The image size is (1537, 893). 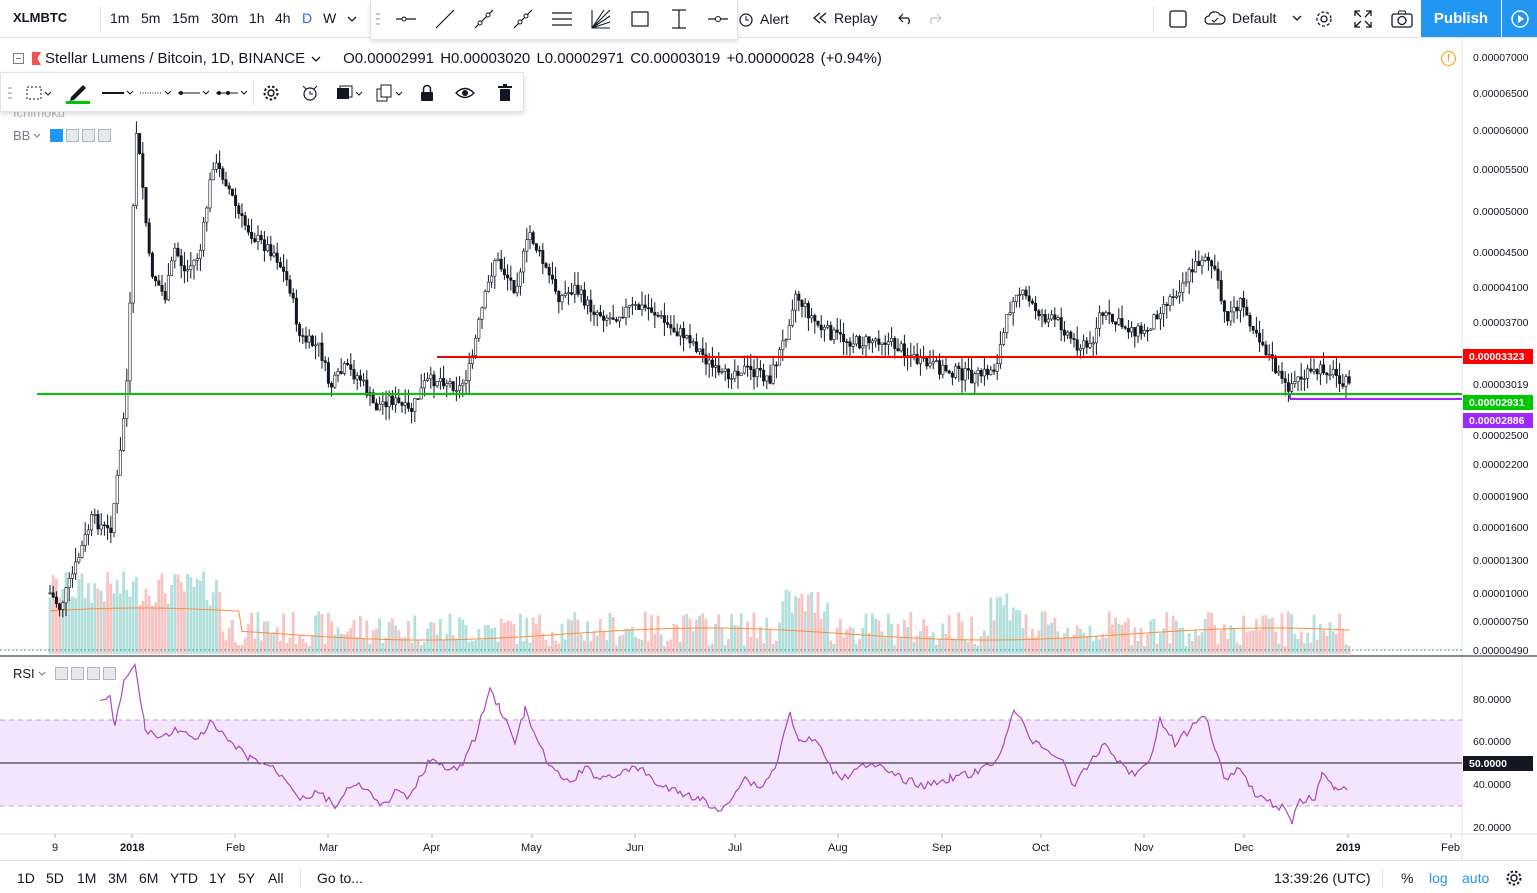 What do you see at coordinates (562, 19) in the screenshot?
I see `parallel-channel-icon` at bounding box center [562, 19].